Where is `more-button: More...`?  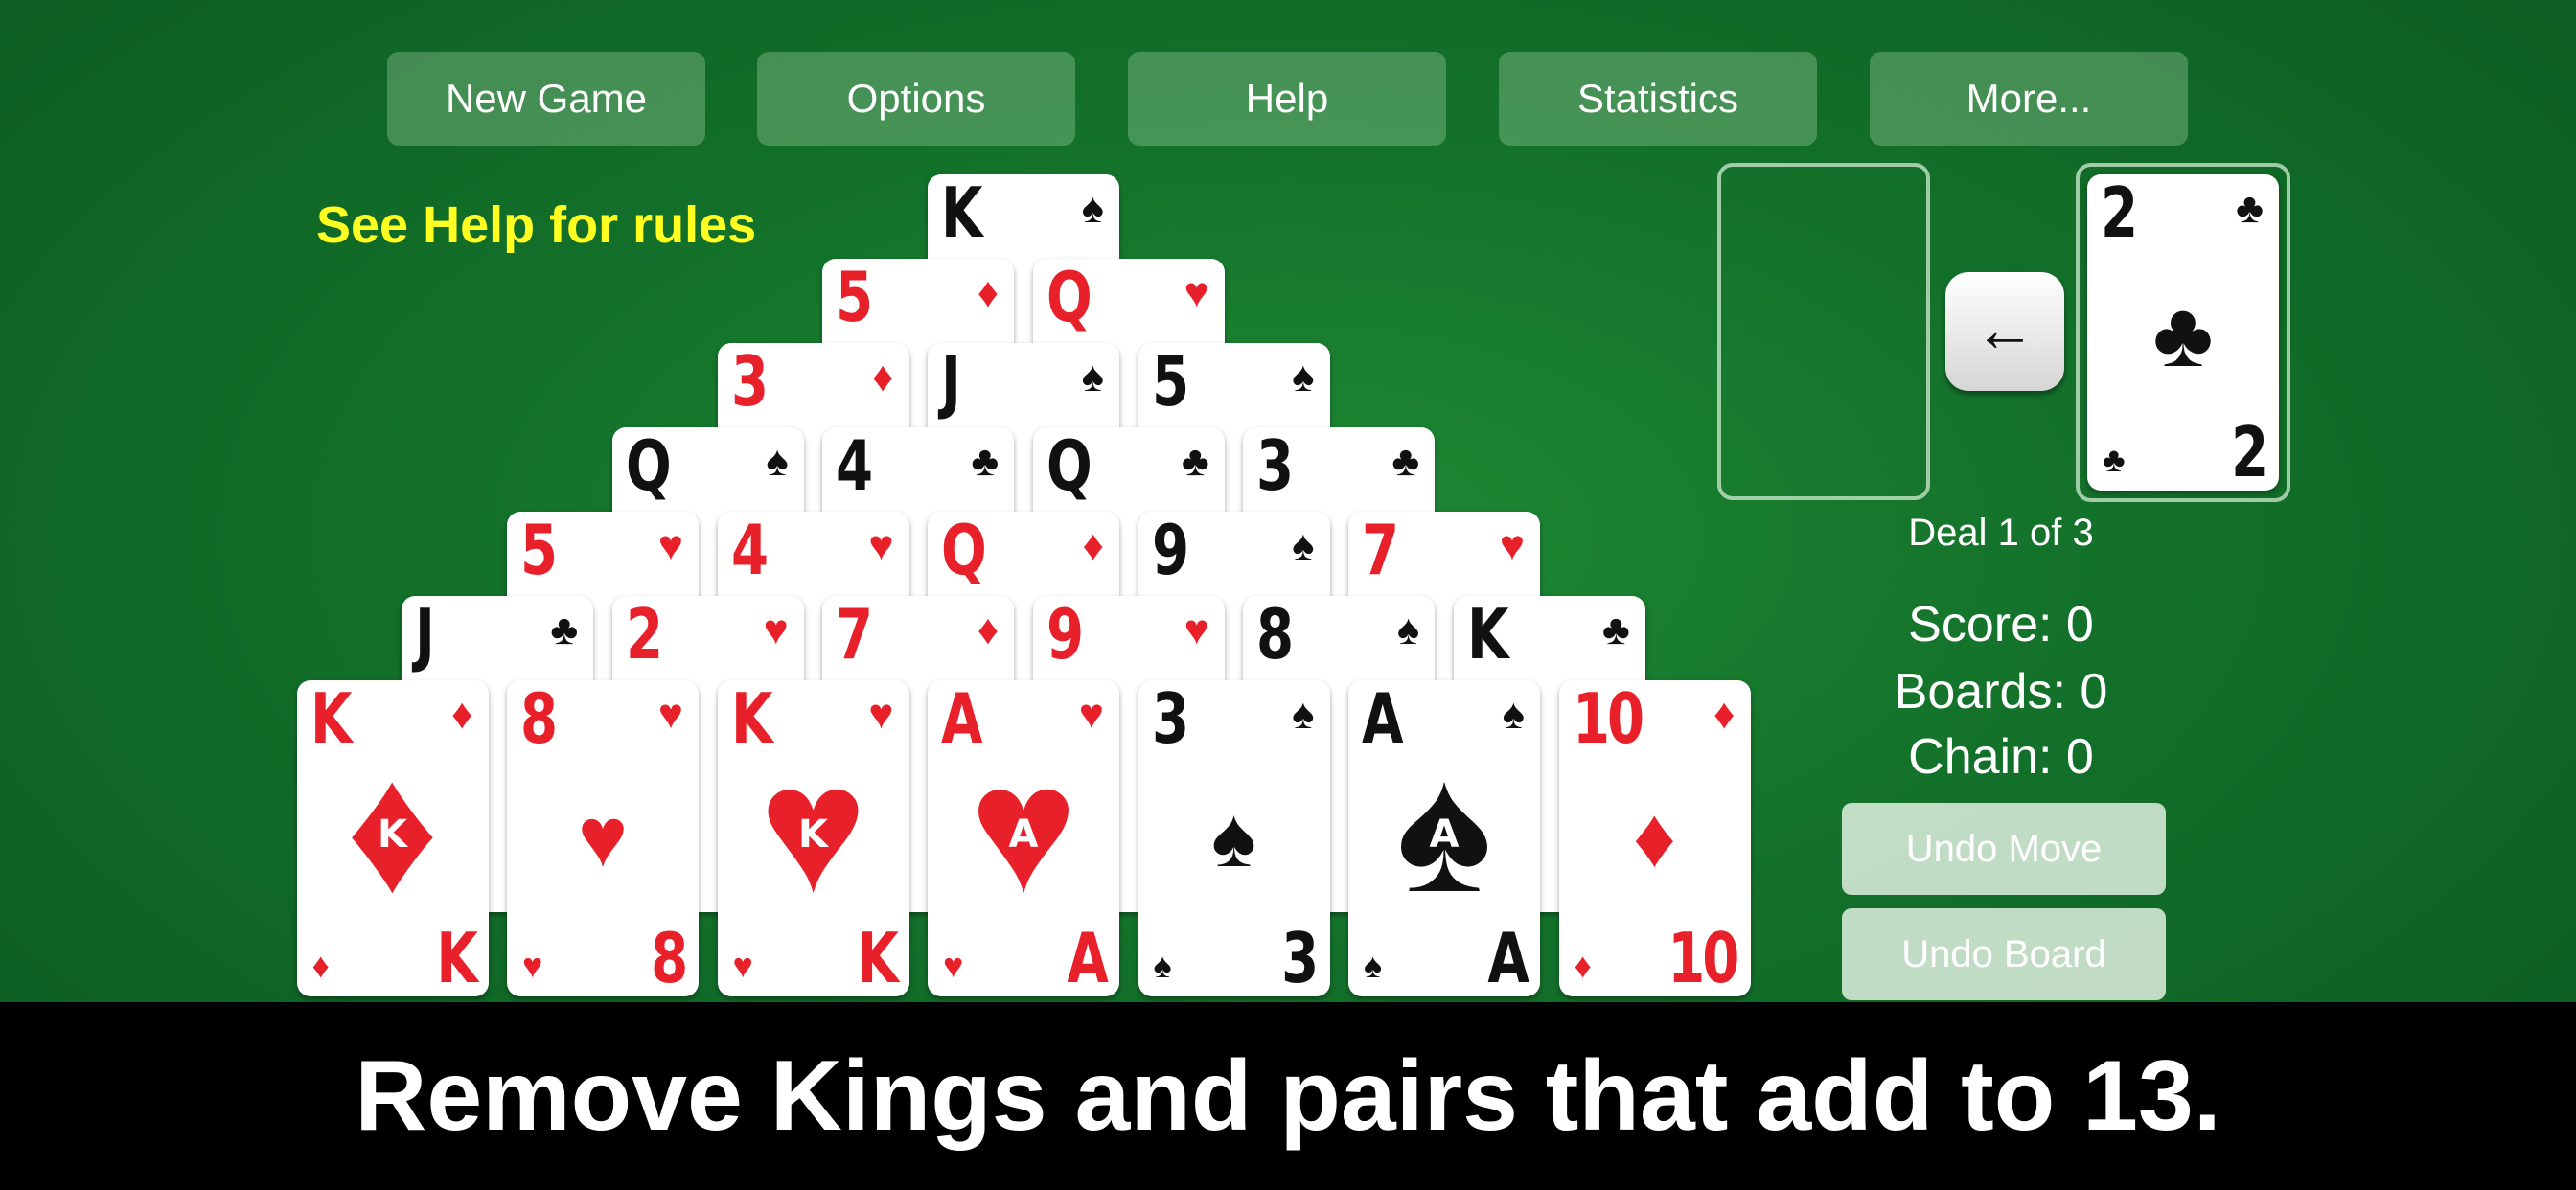
more-button: More... is located at coordinates (2029, 99).